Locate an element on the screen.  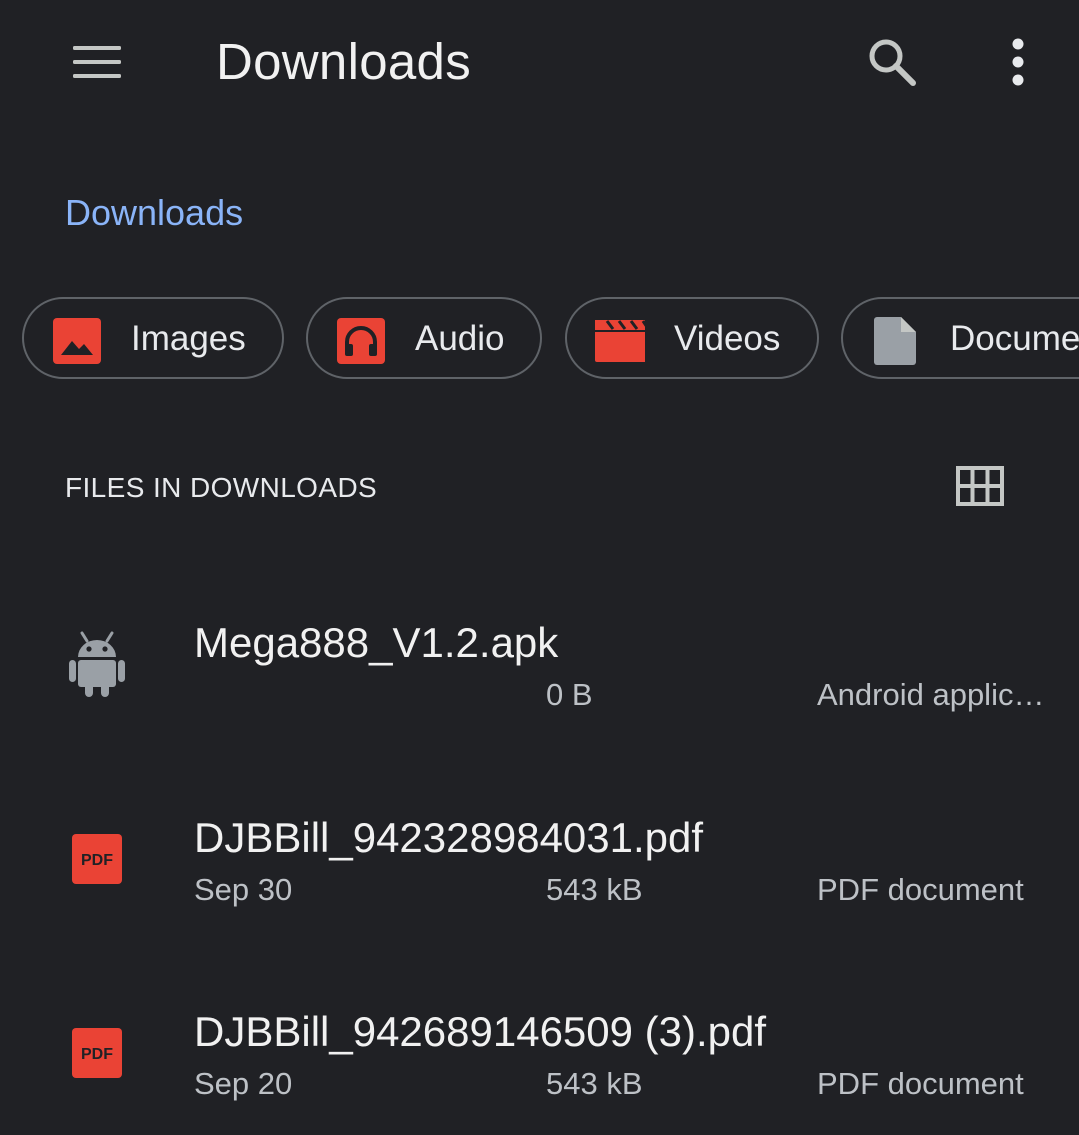
chip-videos: Videos is located at coordinates (692, 338).